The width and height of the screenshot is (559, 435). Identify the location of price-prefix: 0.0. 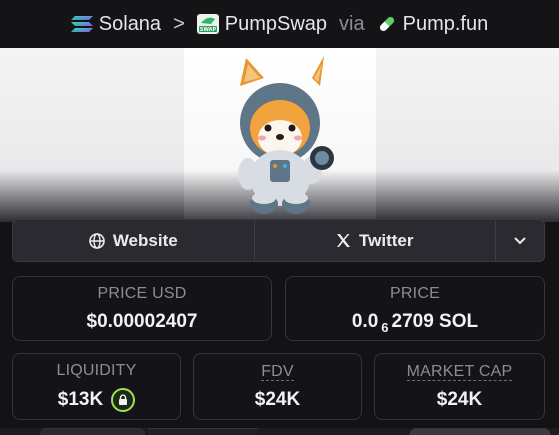
(365, 321).